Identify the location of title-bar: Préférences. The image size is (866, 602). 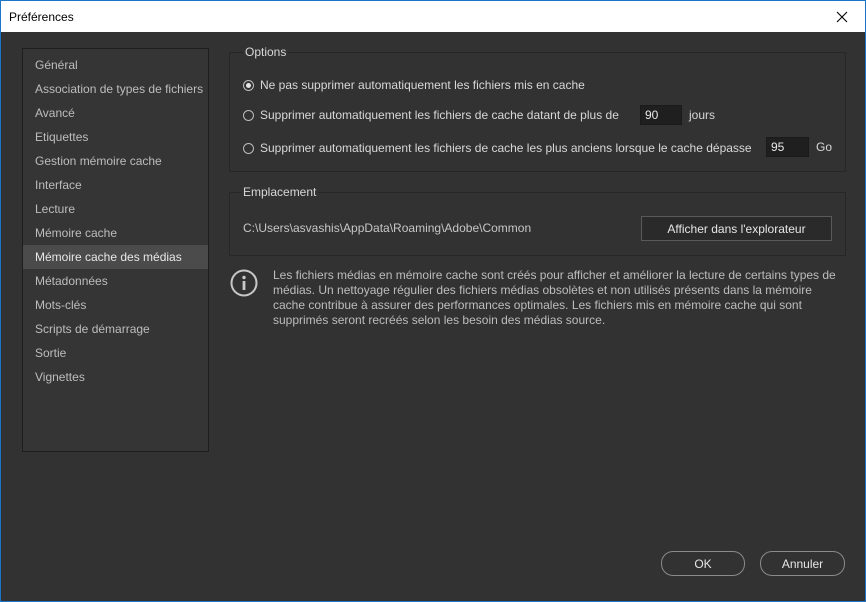
(433, 16).